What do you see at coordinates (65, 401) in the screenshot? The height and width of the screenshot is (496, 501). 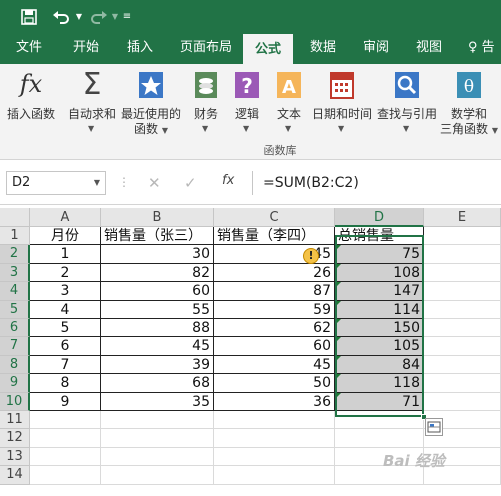 I see `table-cell: 9` at bounding box center [65, 401].